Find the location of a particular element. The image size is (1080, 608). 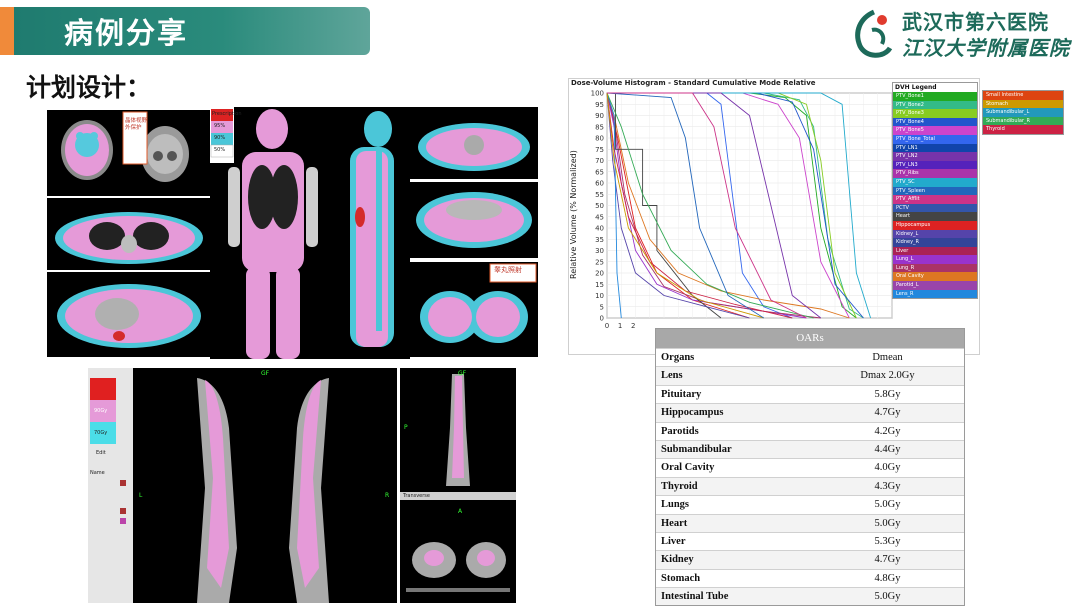

ct-axial-shoulder-panel is located at coordinates (474, 143).